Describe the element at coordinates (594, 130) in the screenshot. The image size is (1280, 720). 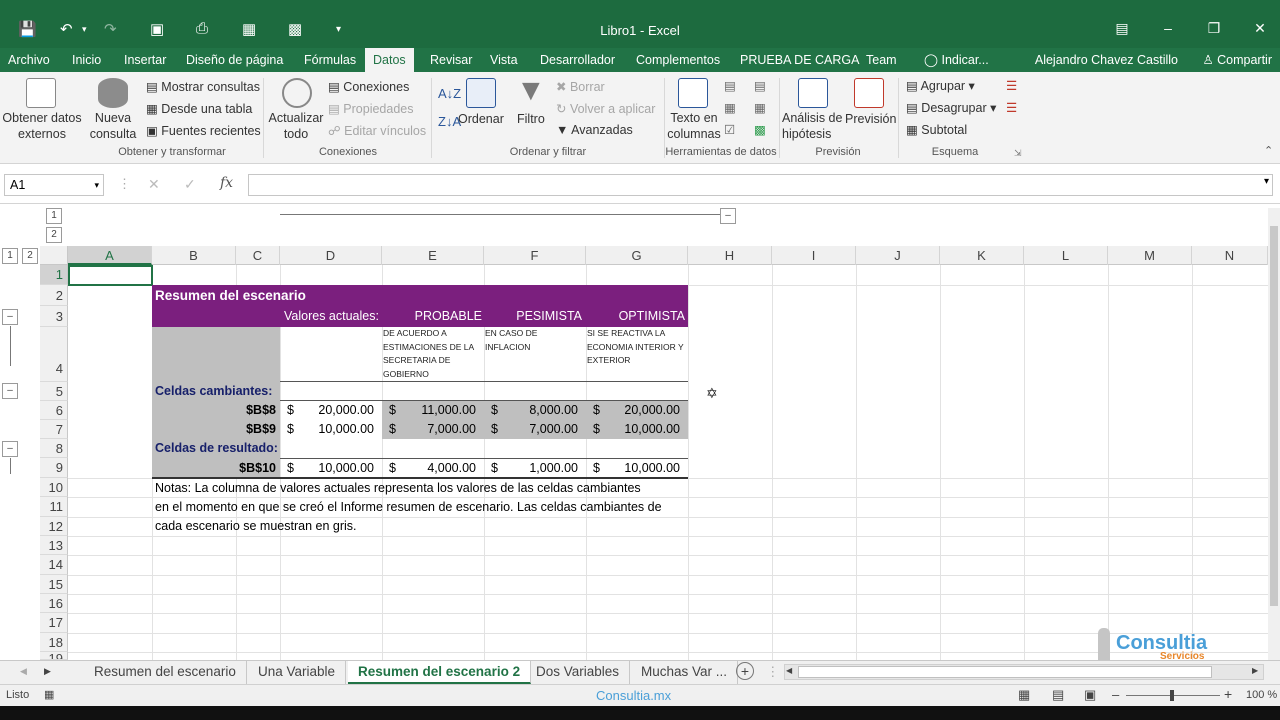
I see `advanced-button: ▼ Avanzadas` at that location.